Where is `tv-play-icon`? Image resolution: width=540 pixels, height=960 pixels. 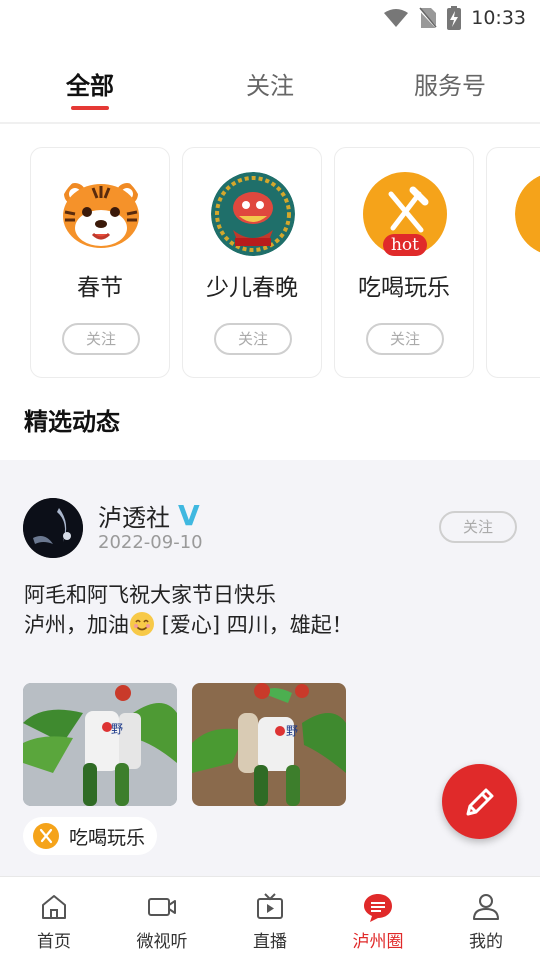 tv-play-icon is located at coordinates (270, 906).